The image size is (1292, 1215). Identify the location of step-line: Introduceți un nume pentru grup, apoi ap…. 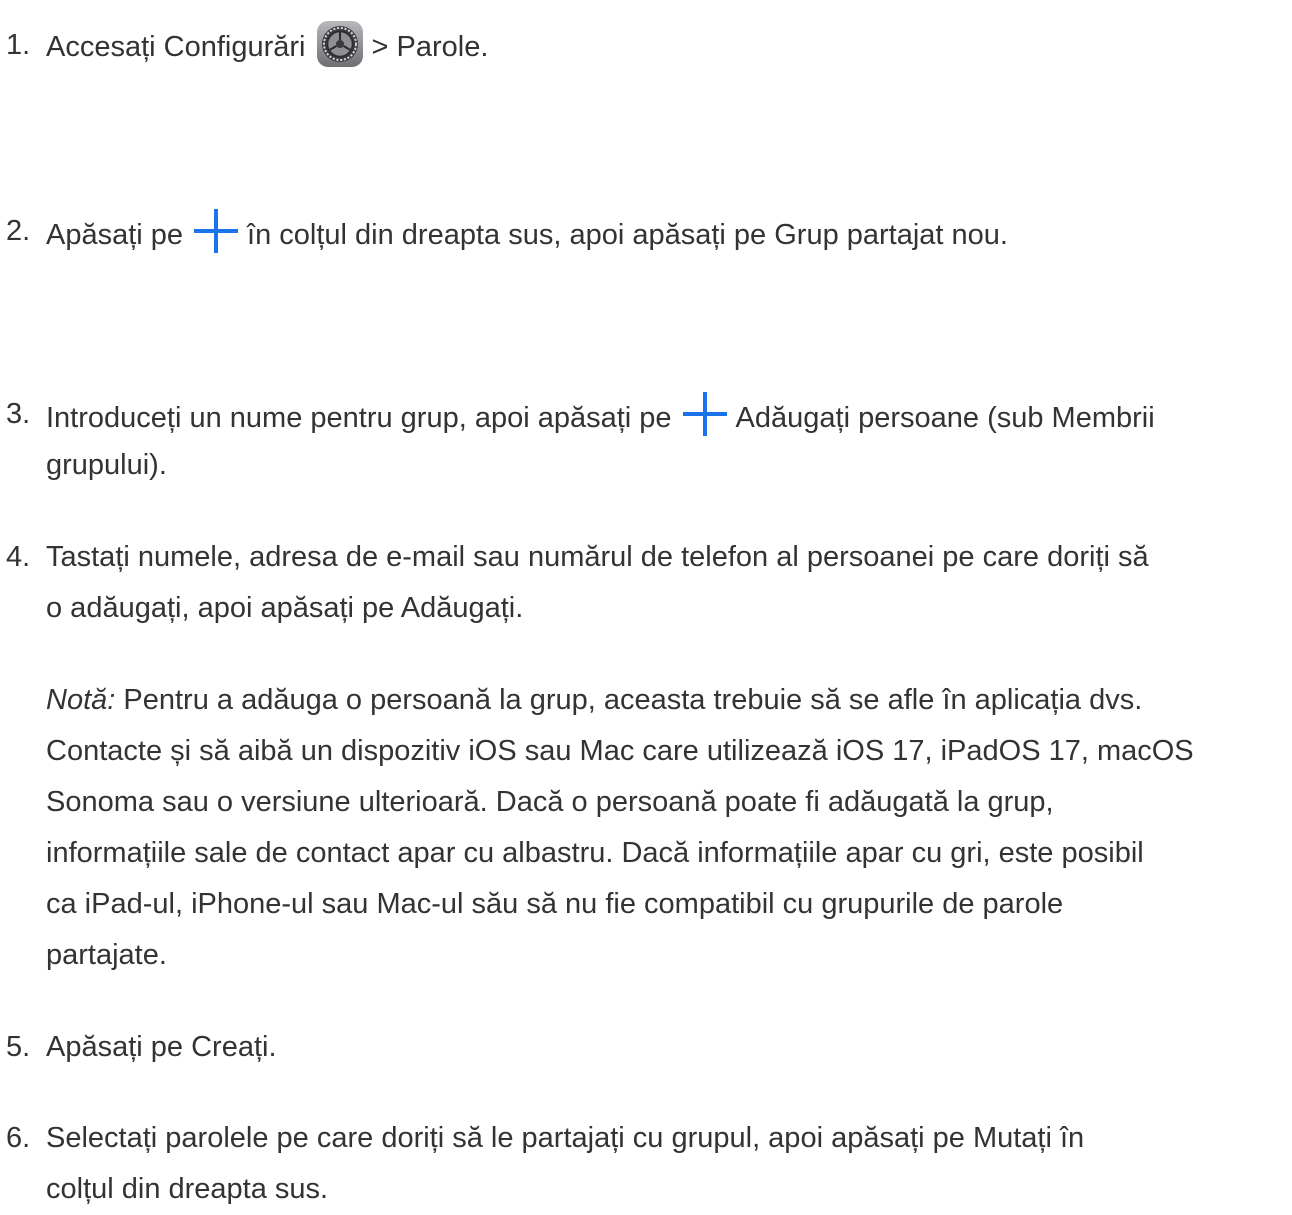
(669, 414).